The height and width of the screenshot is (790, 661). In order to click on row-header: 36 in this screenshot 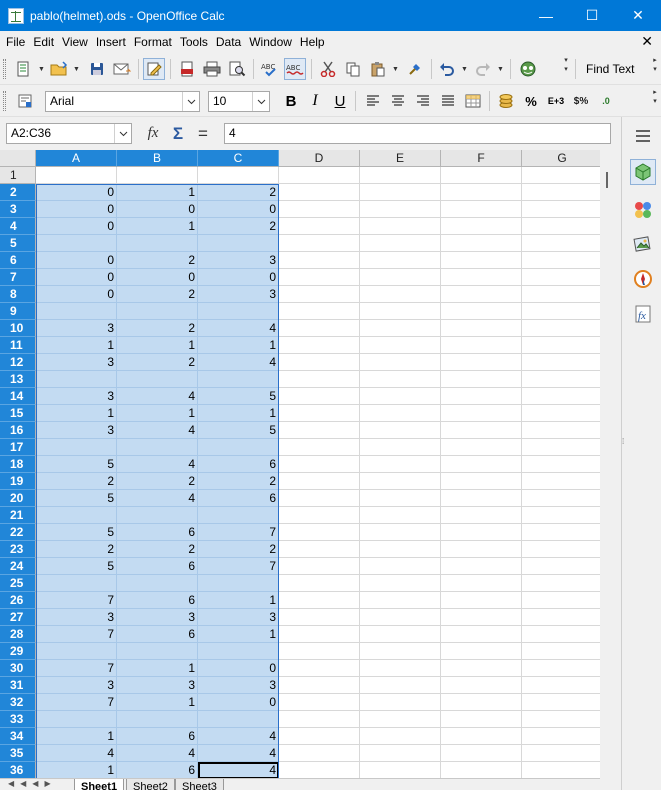, I will do `click(18, 770)`.